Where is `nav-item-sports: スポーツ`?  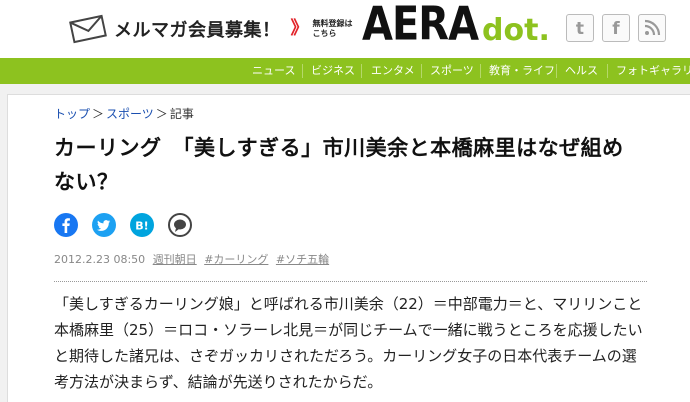
nav-item-sports: スポーツ is located at coordinates (452, 71).